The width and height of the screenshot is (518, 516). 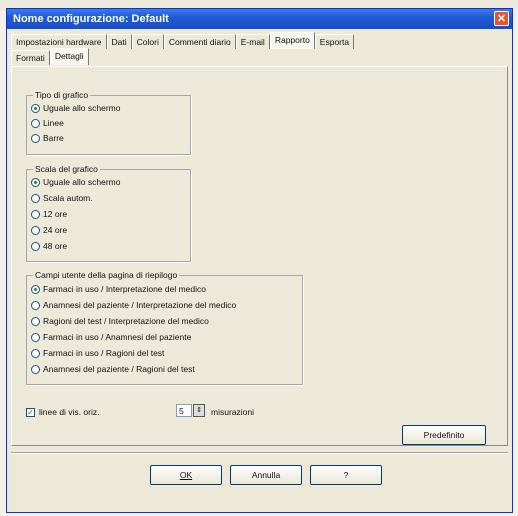 I want to click on radio-scala-24ore: 24 ore, so click(x=49, y=230).